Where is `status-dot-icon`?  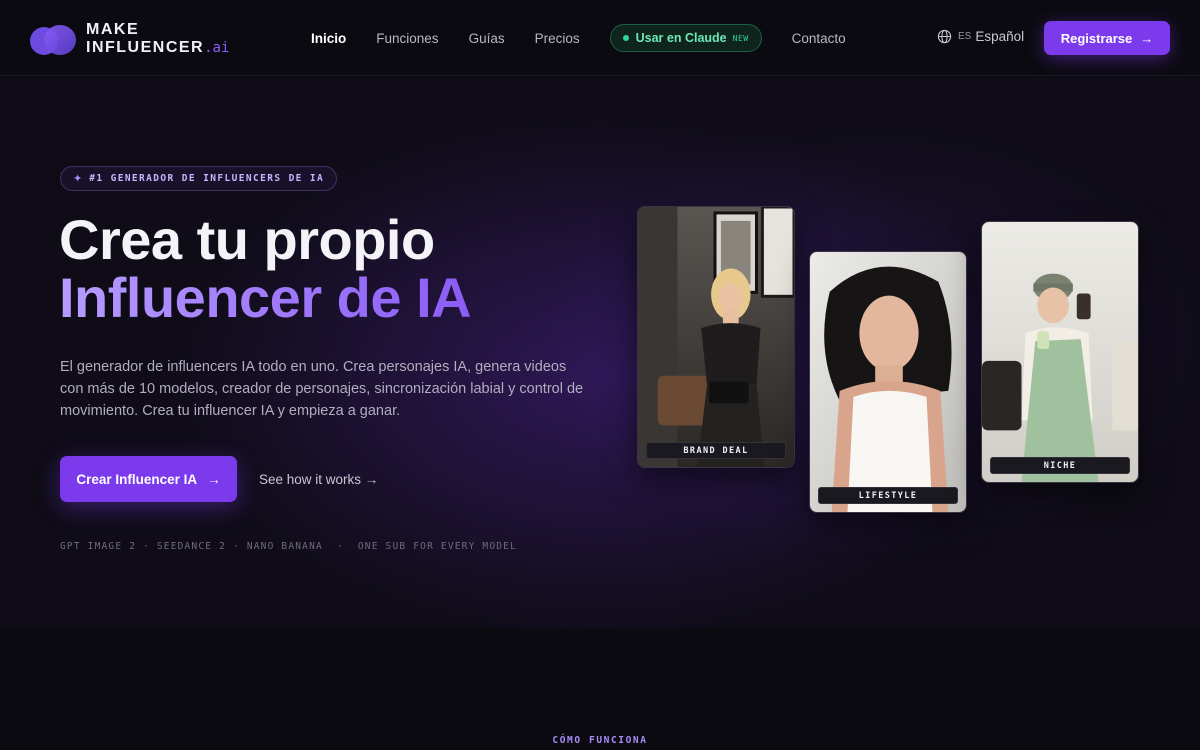 status-dot-icon is located at coordinates (625, 38).